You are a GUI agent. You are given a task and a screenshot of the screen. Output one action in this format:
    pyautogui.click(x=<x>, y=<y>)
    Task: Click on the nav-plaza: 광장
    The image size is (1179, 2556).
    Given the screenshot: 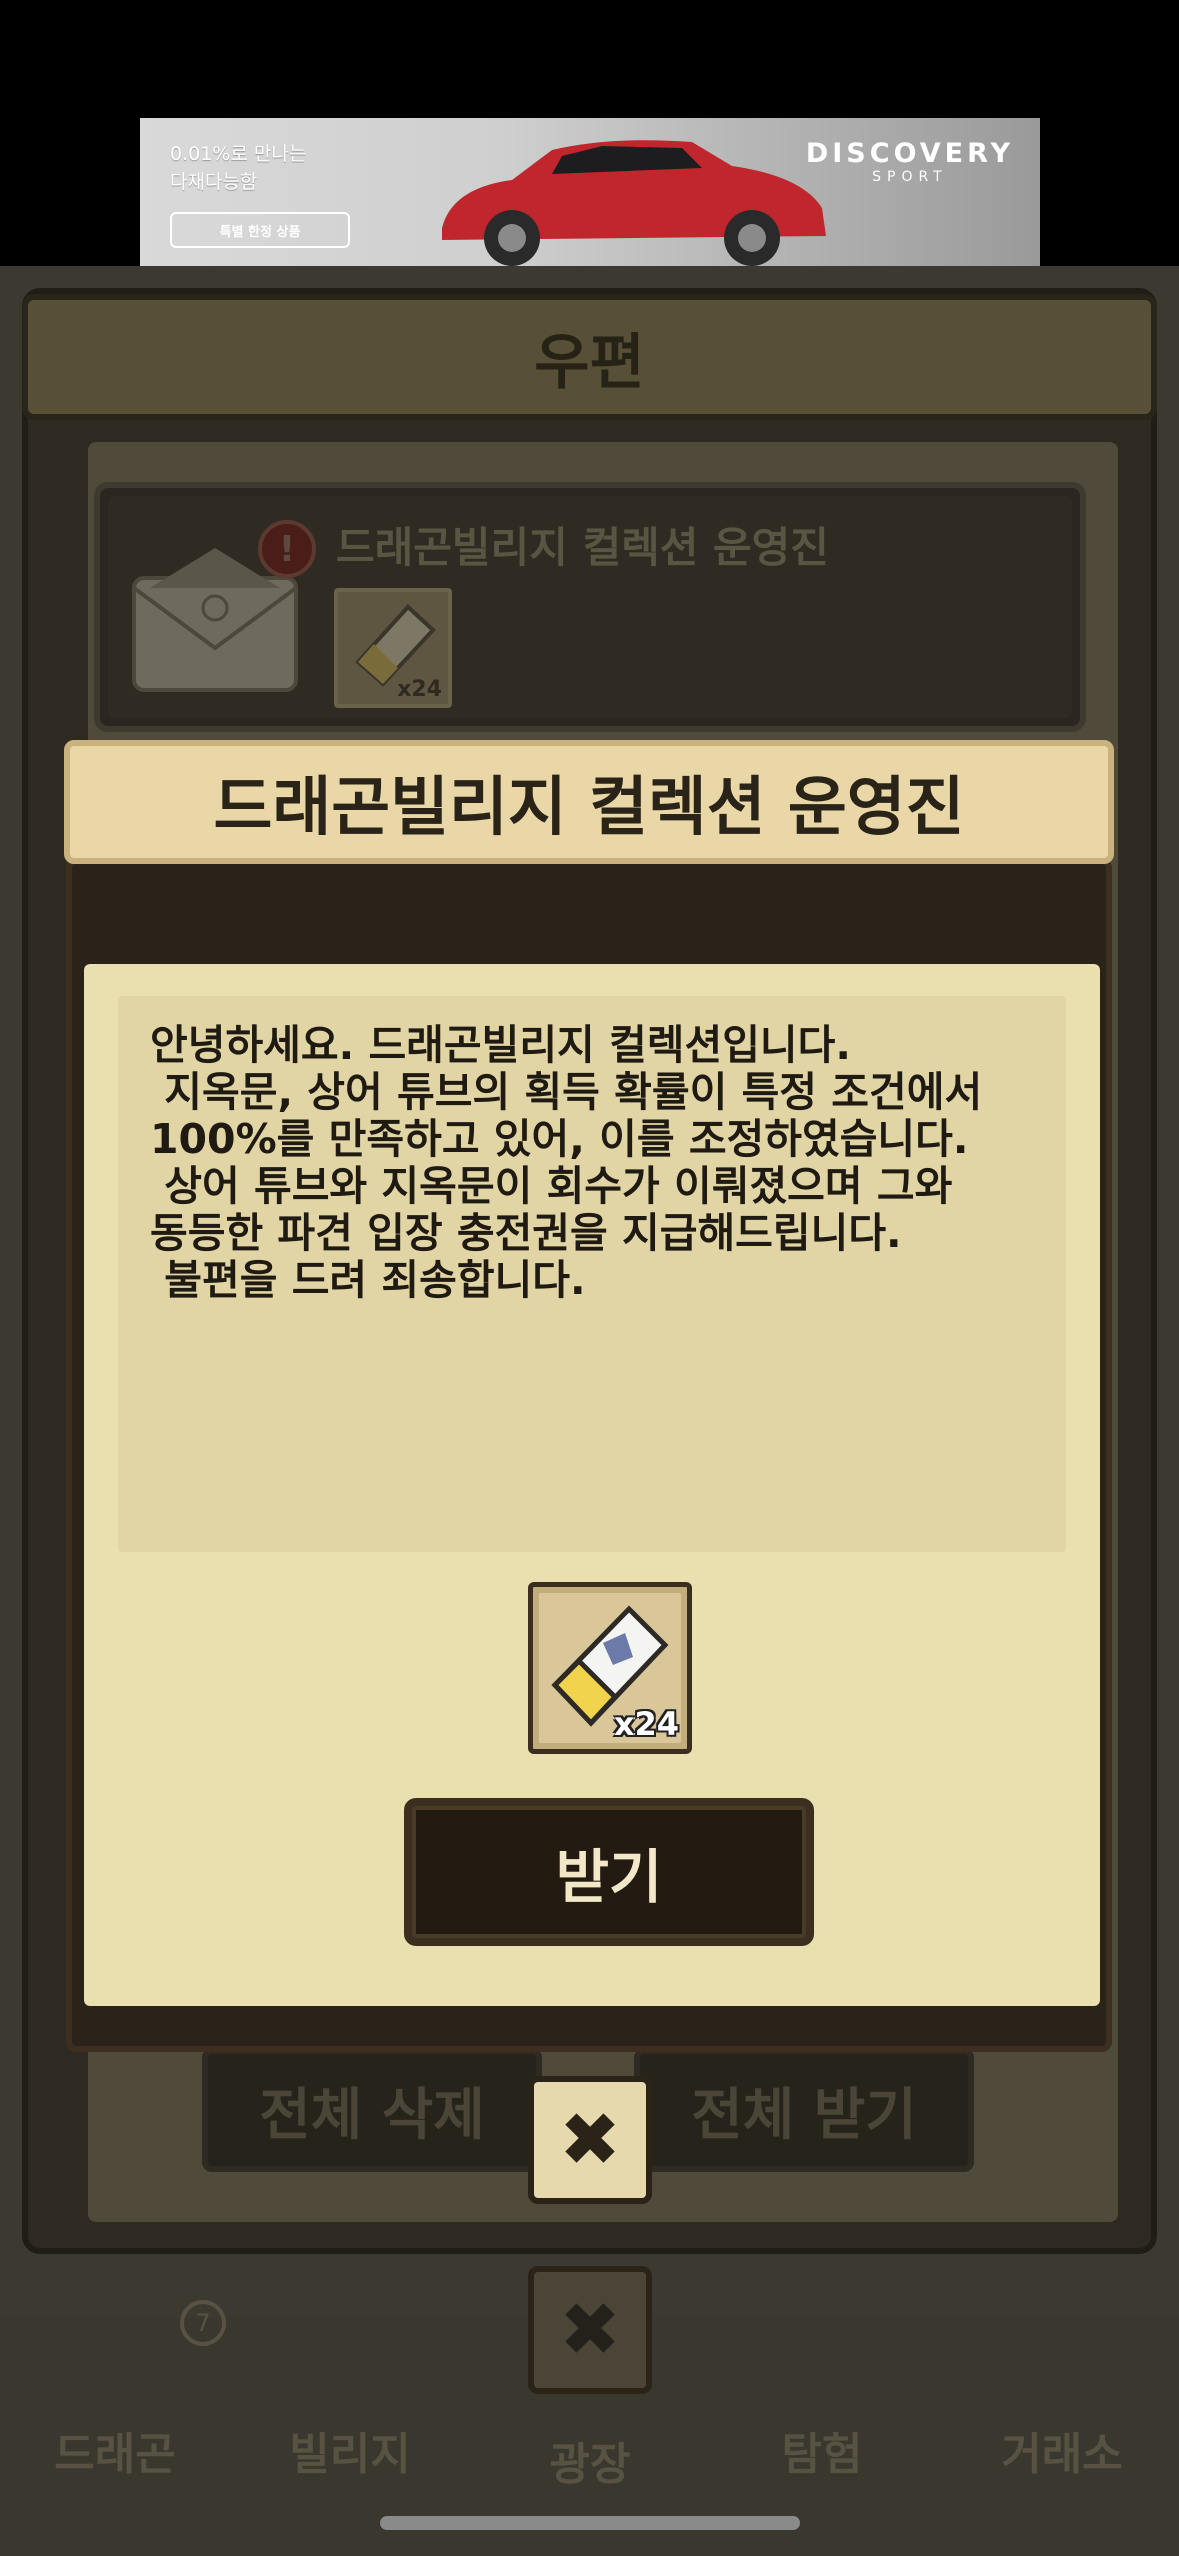 What is the action you would take?
    pyautogui.click(x=590, y=2460)
    